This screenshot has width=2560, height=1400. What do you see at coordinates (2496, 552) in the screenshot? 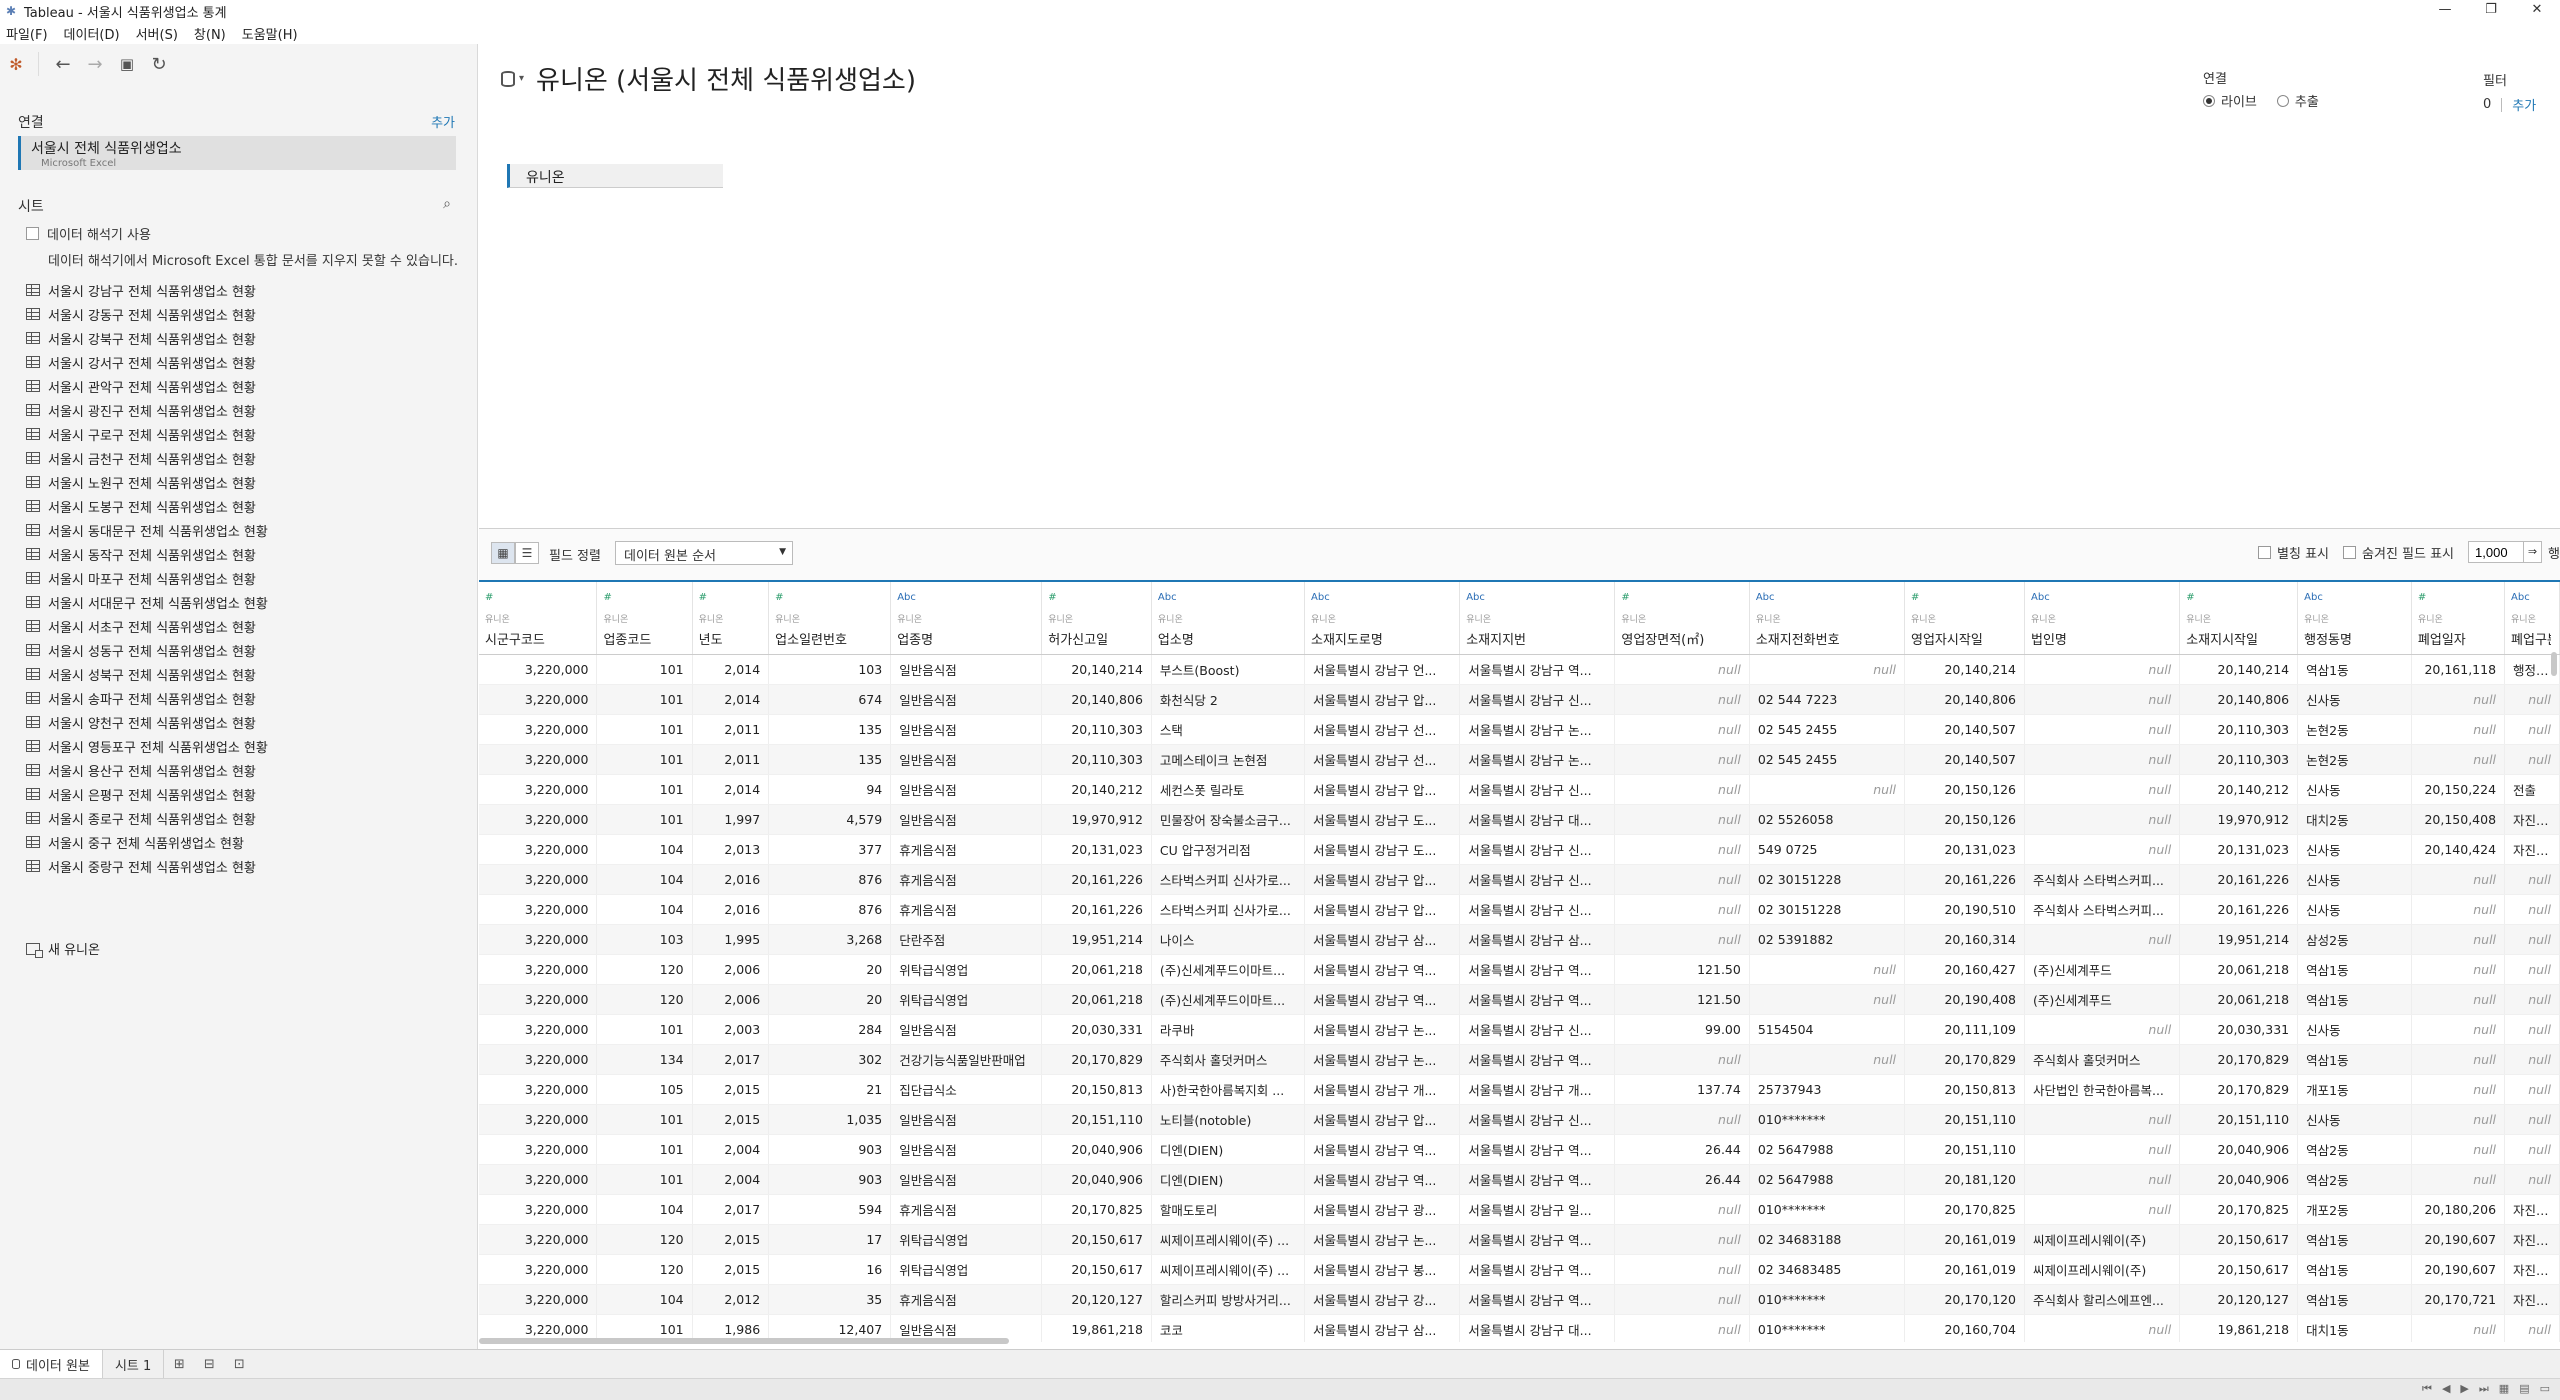
I see `rows-input` at bounding box center [2496, 552].